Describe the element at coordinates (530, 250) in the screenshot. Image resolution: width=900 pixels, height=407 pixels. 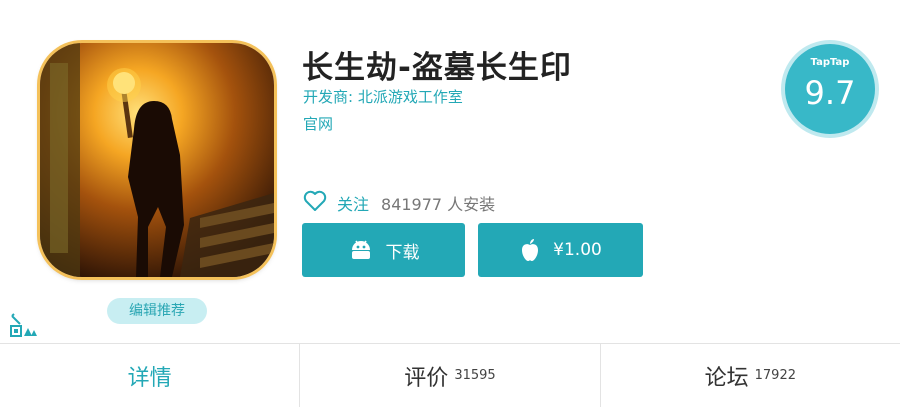
I see `apple-icon` at that location.